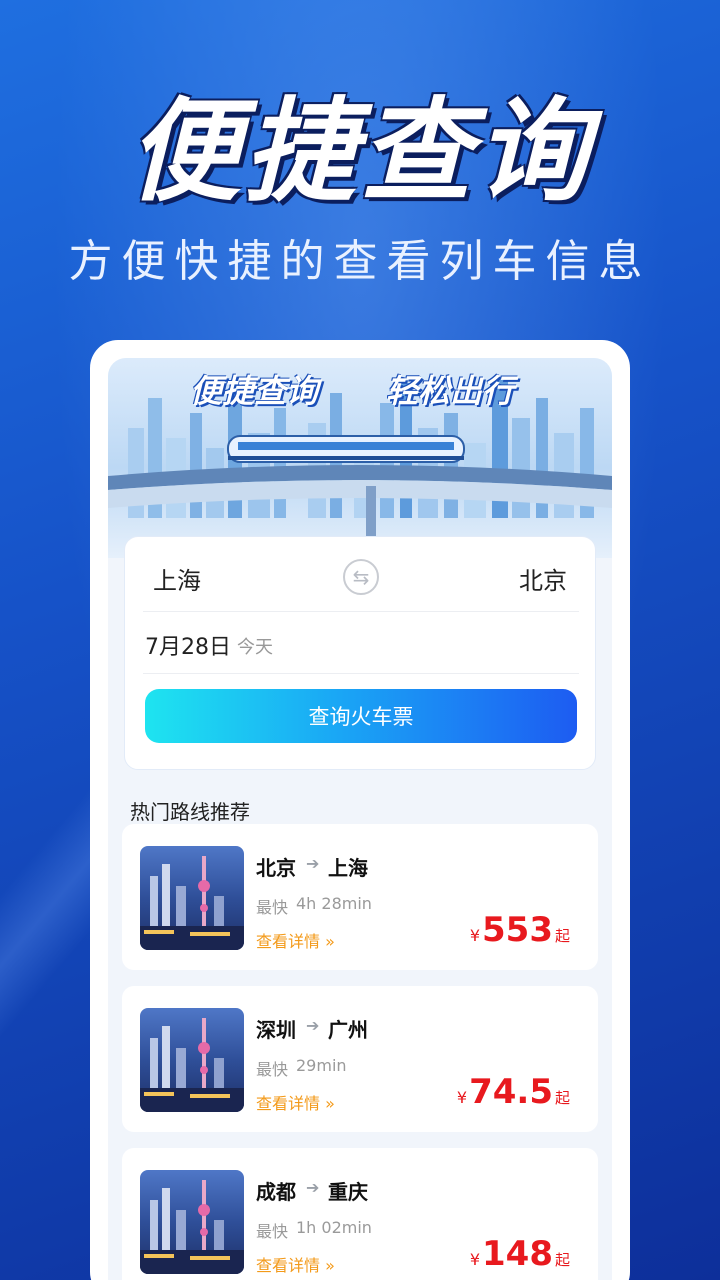  What do you see at coordinates (348, 1192) in the screenshot?
I see `route-destination: 重庆` at bounding box center [348, 1192].